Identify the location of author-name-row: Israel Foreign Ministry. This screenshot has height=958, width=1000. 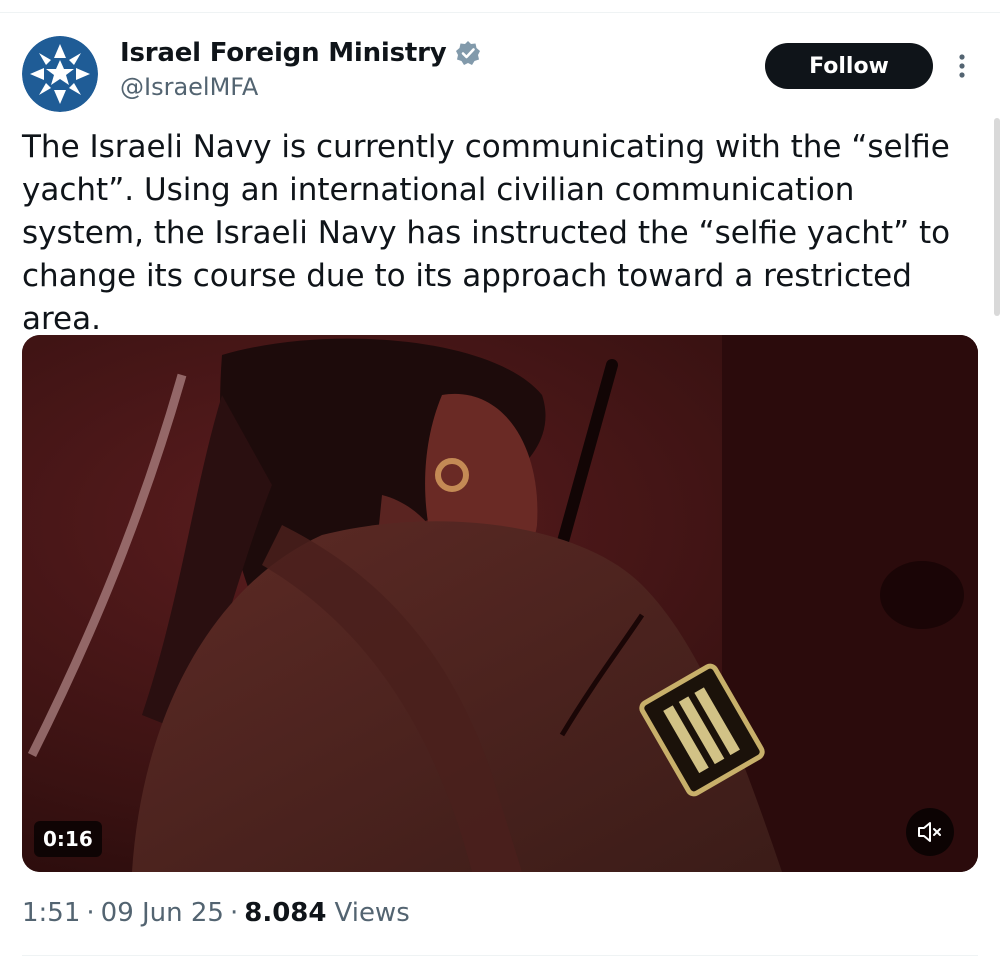
(300, 53).